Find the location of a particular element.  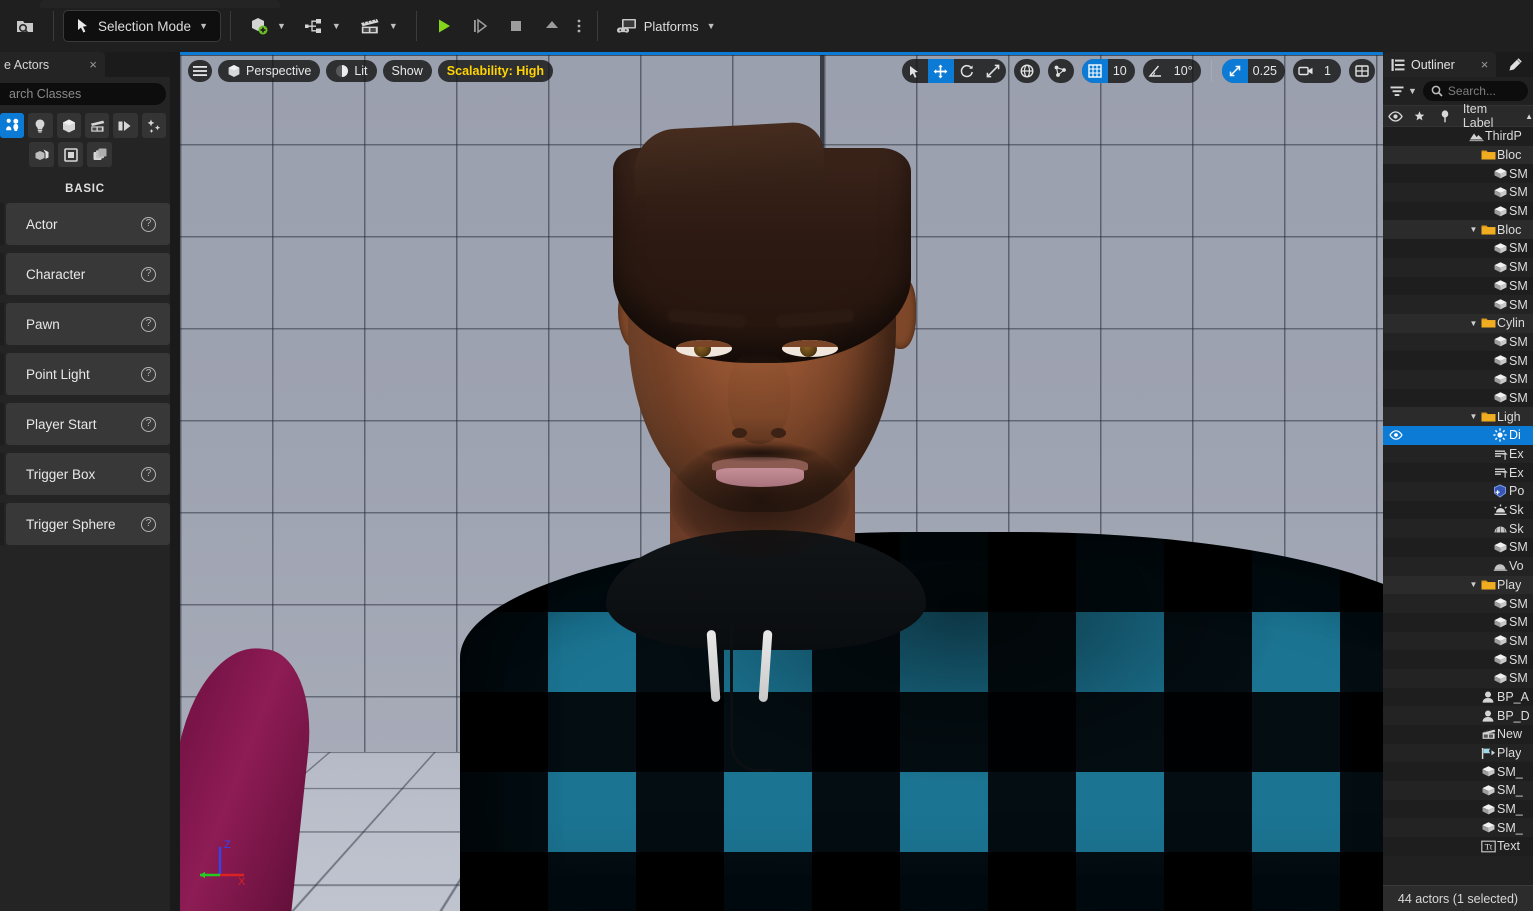

angle-snap-value: 10° is located at coordinates (1185, 71).